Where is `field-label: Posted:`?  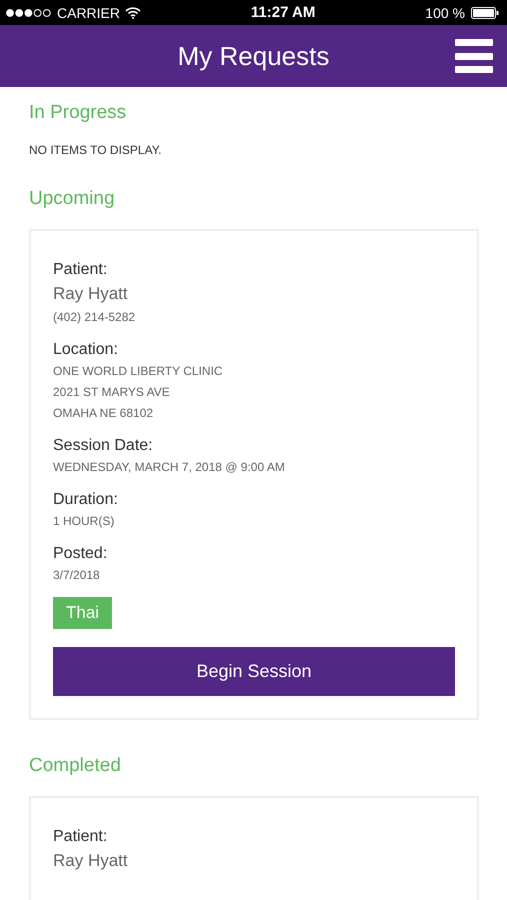
field-label: Posted: is located at coordinates (80, 554).